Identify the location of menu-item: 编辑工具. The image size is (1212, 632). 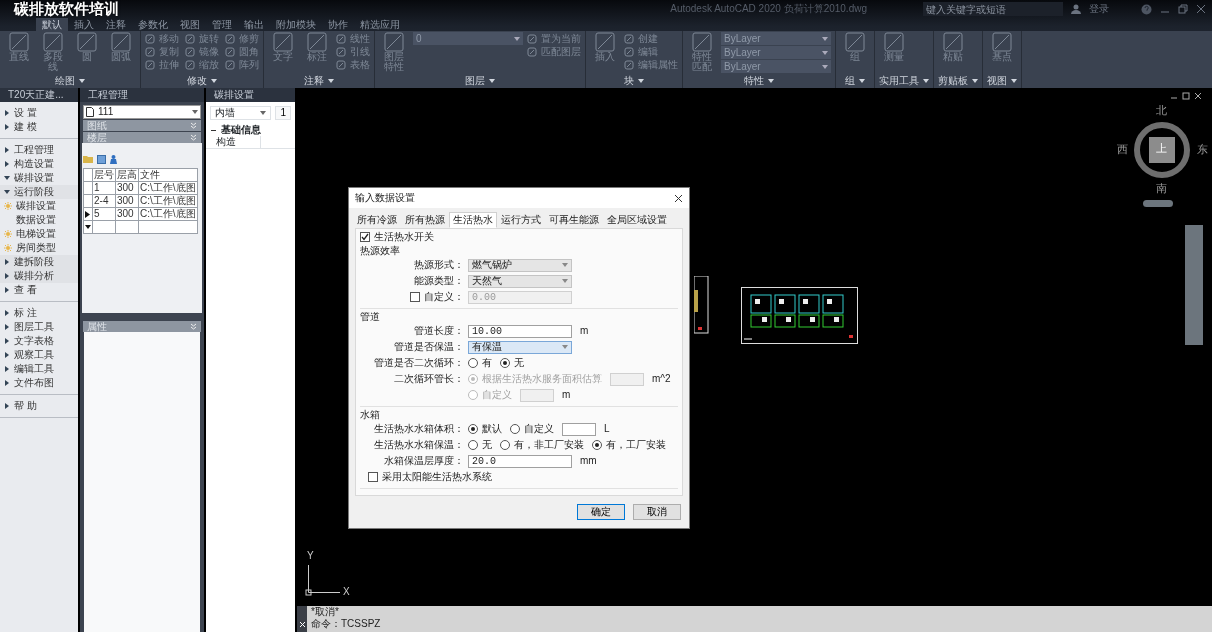
(34, 369).